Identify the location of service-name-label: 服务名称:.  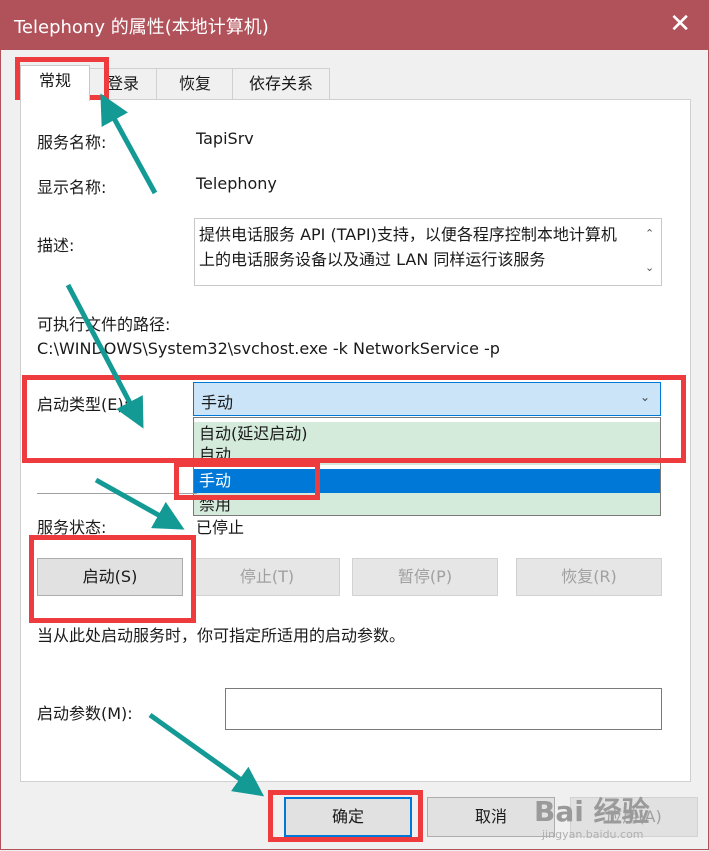
(72, 142).